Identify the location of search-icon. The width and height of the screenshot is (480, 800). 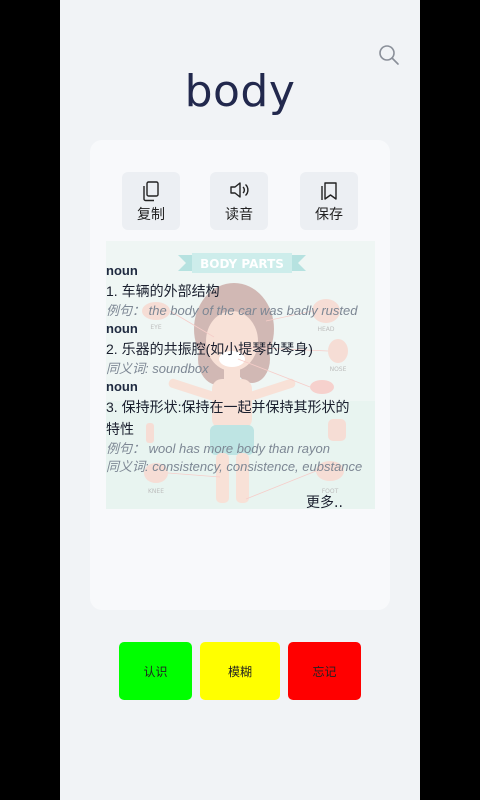
(389, 55).